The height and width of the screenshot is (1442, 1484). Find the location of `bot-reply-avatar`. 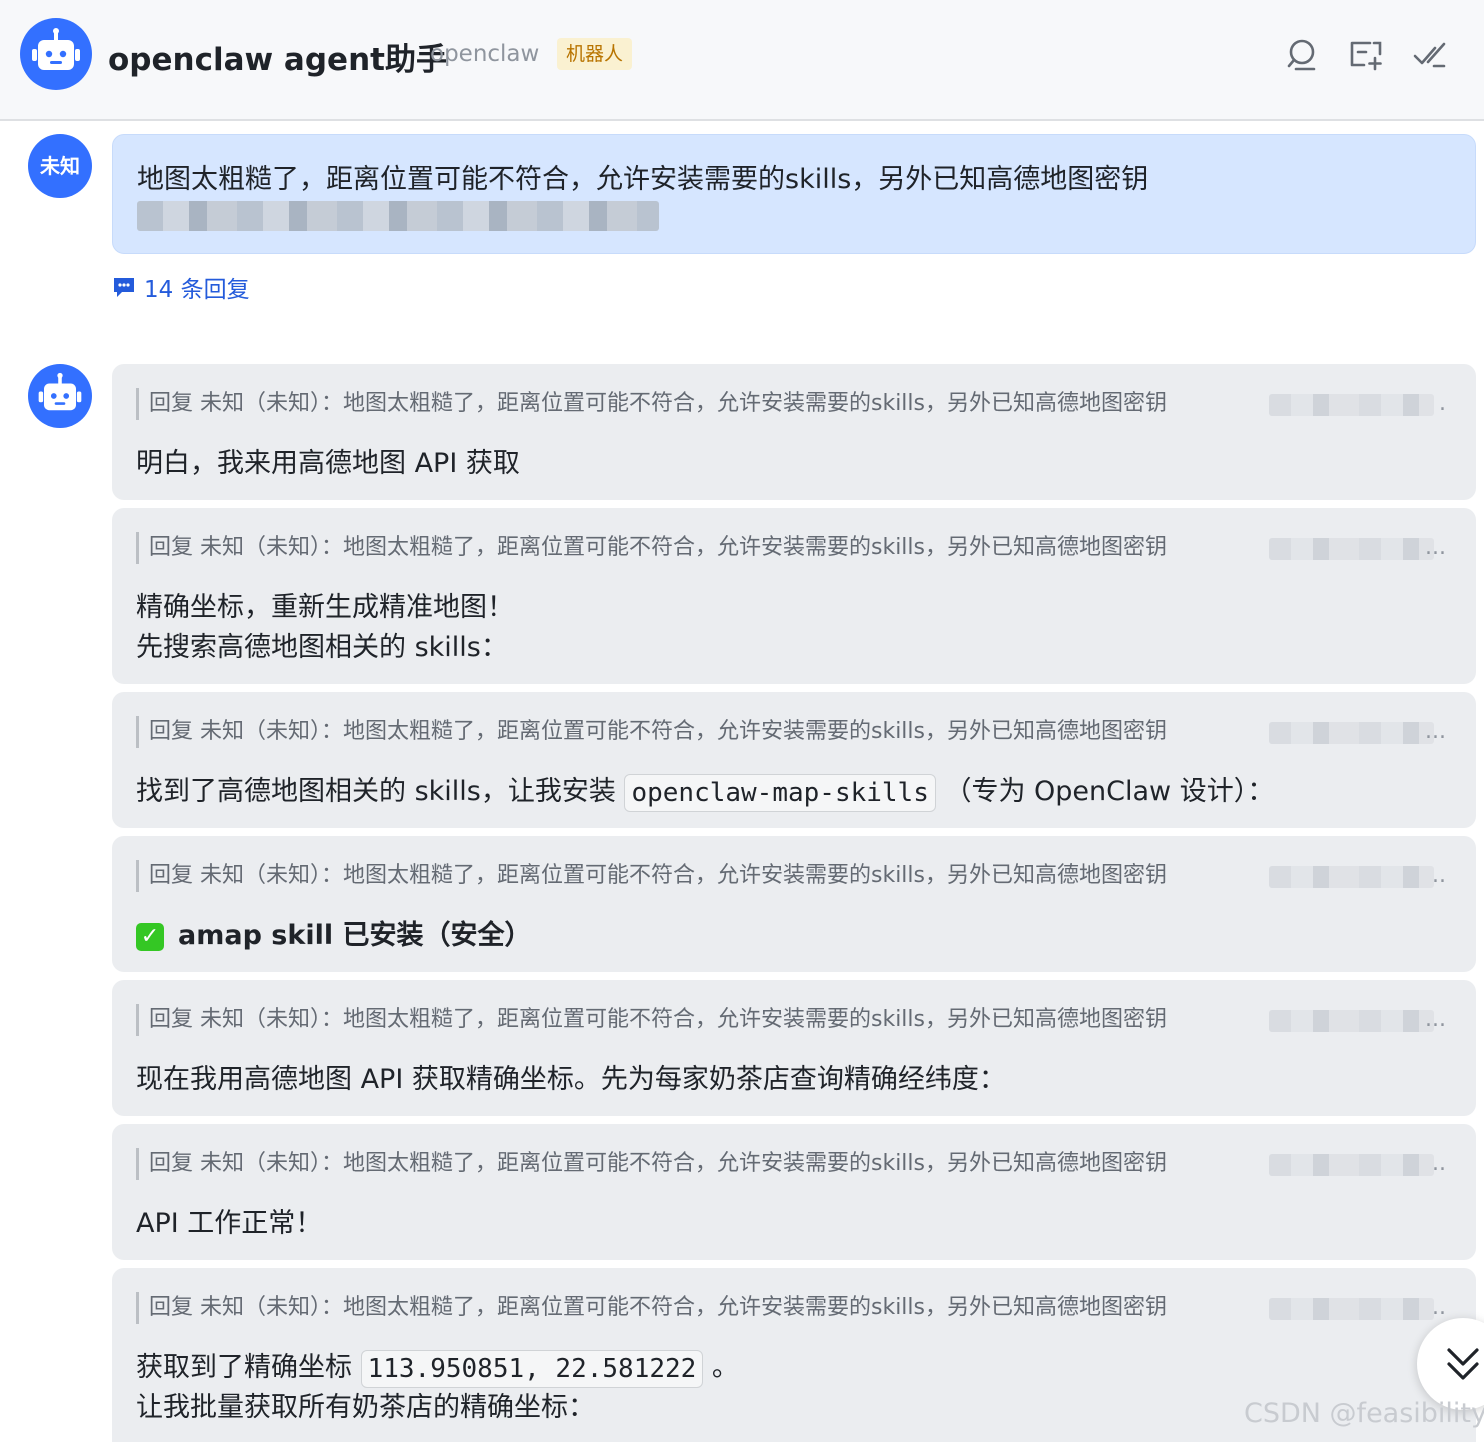

bot-reply-avatar is located at coordinates (60, 396).